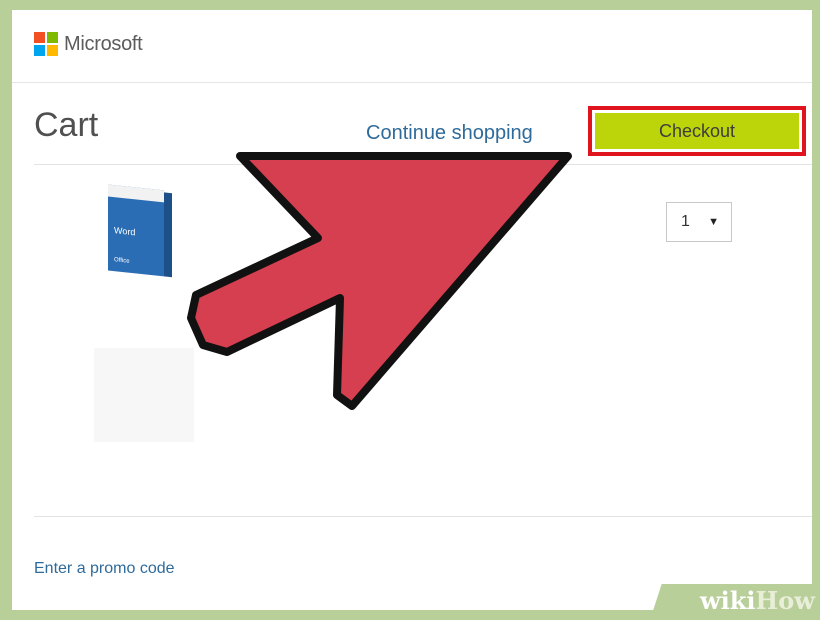  I want to click on continue-shopping-link: Continue shopping, so click(449, 133).